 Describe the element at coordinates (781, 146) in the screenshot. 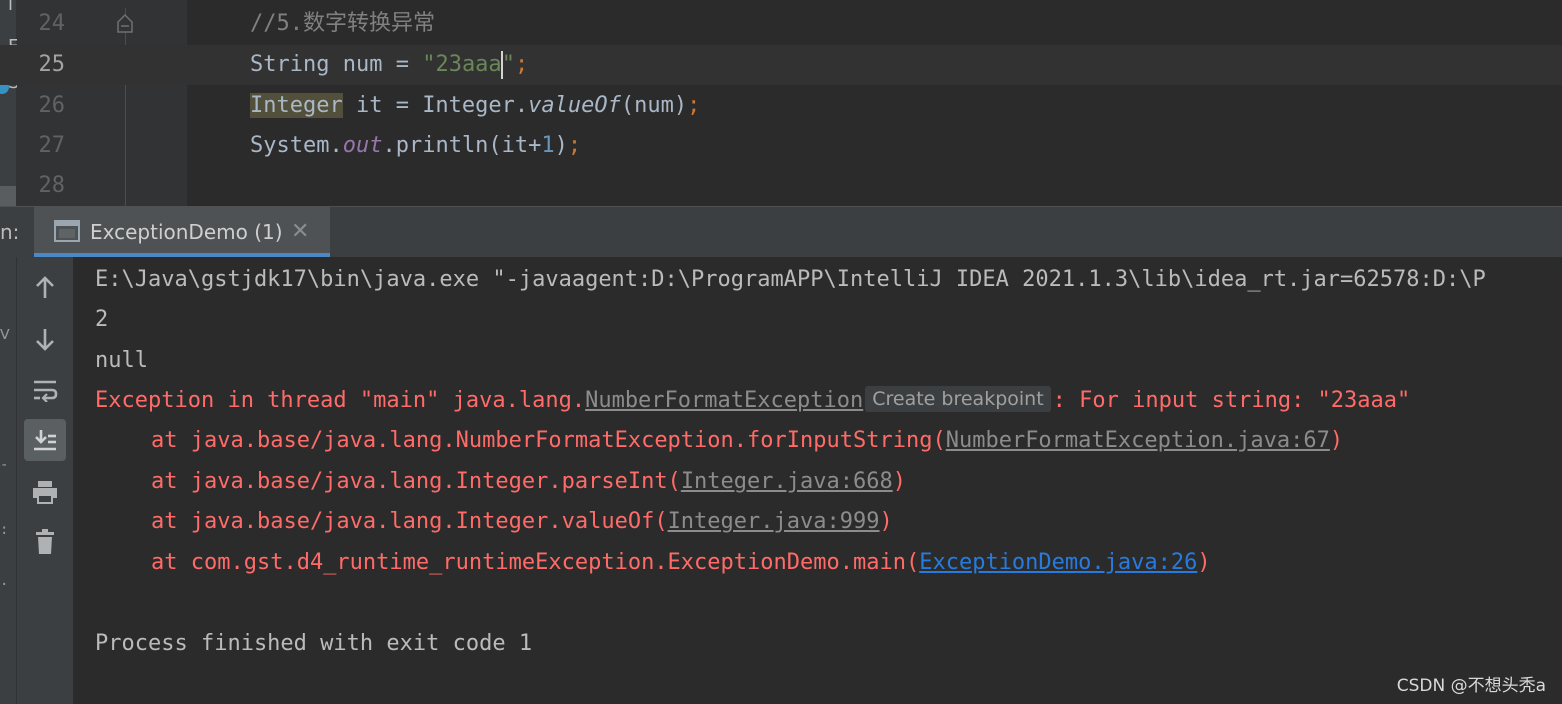

I see `code-line: 27 System.out.println(it+1);` at that location.